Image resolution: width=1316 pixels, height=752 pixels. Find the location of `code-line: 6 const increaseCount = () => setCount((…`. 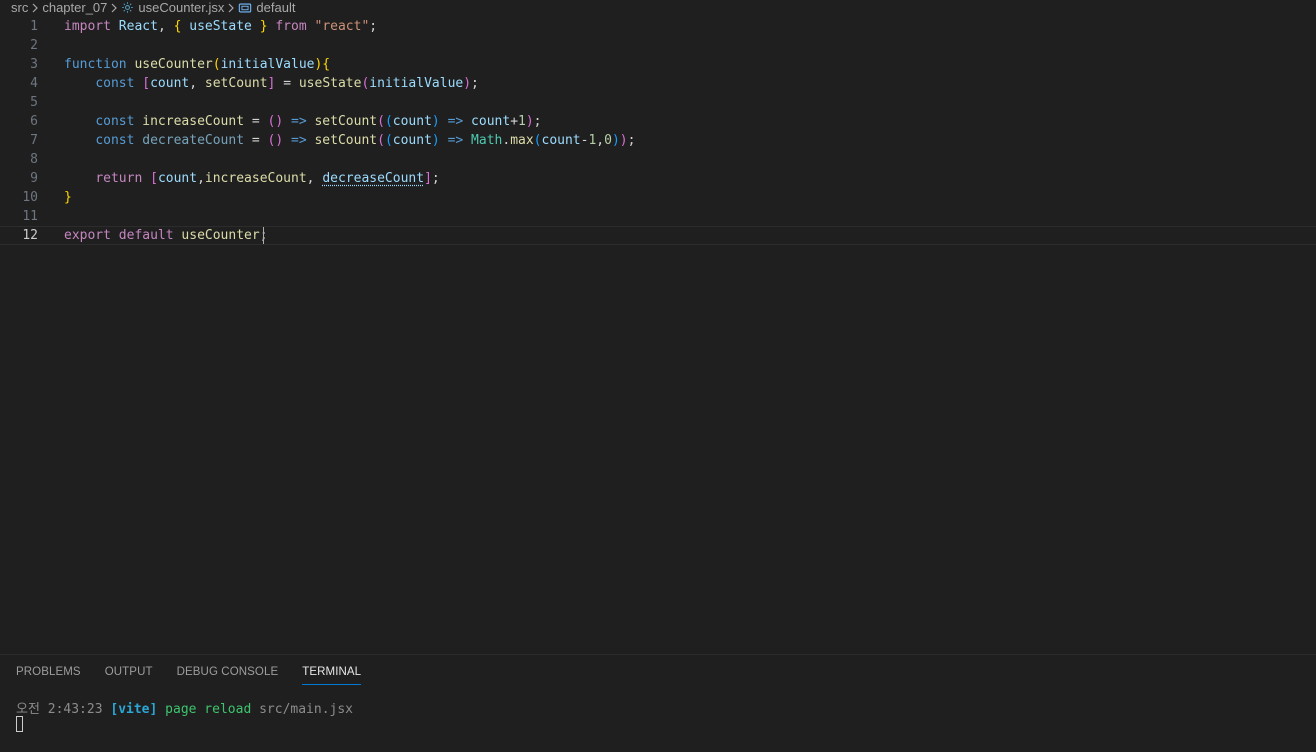

code-line: 6 const increaseCount = () => setCount((… is located at coordinates (658, 121).